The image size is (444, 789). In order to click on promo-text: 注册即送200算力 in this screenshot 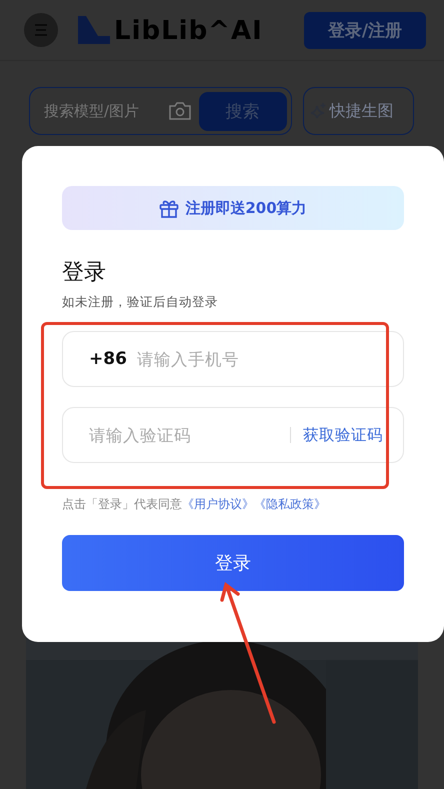, I will do `click(246, 208)`.